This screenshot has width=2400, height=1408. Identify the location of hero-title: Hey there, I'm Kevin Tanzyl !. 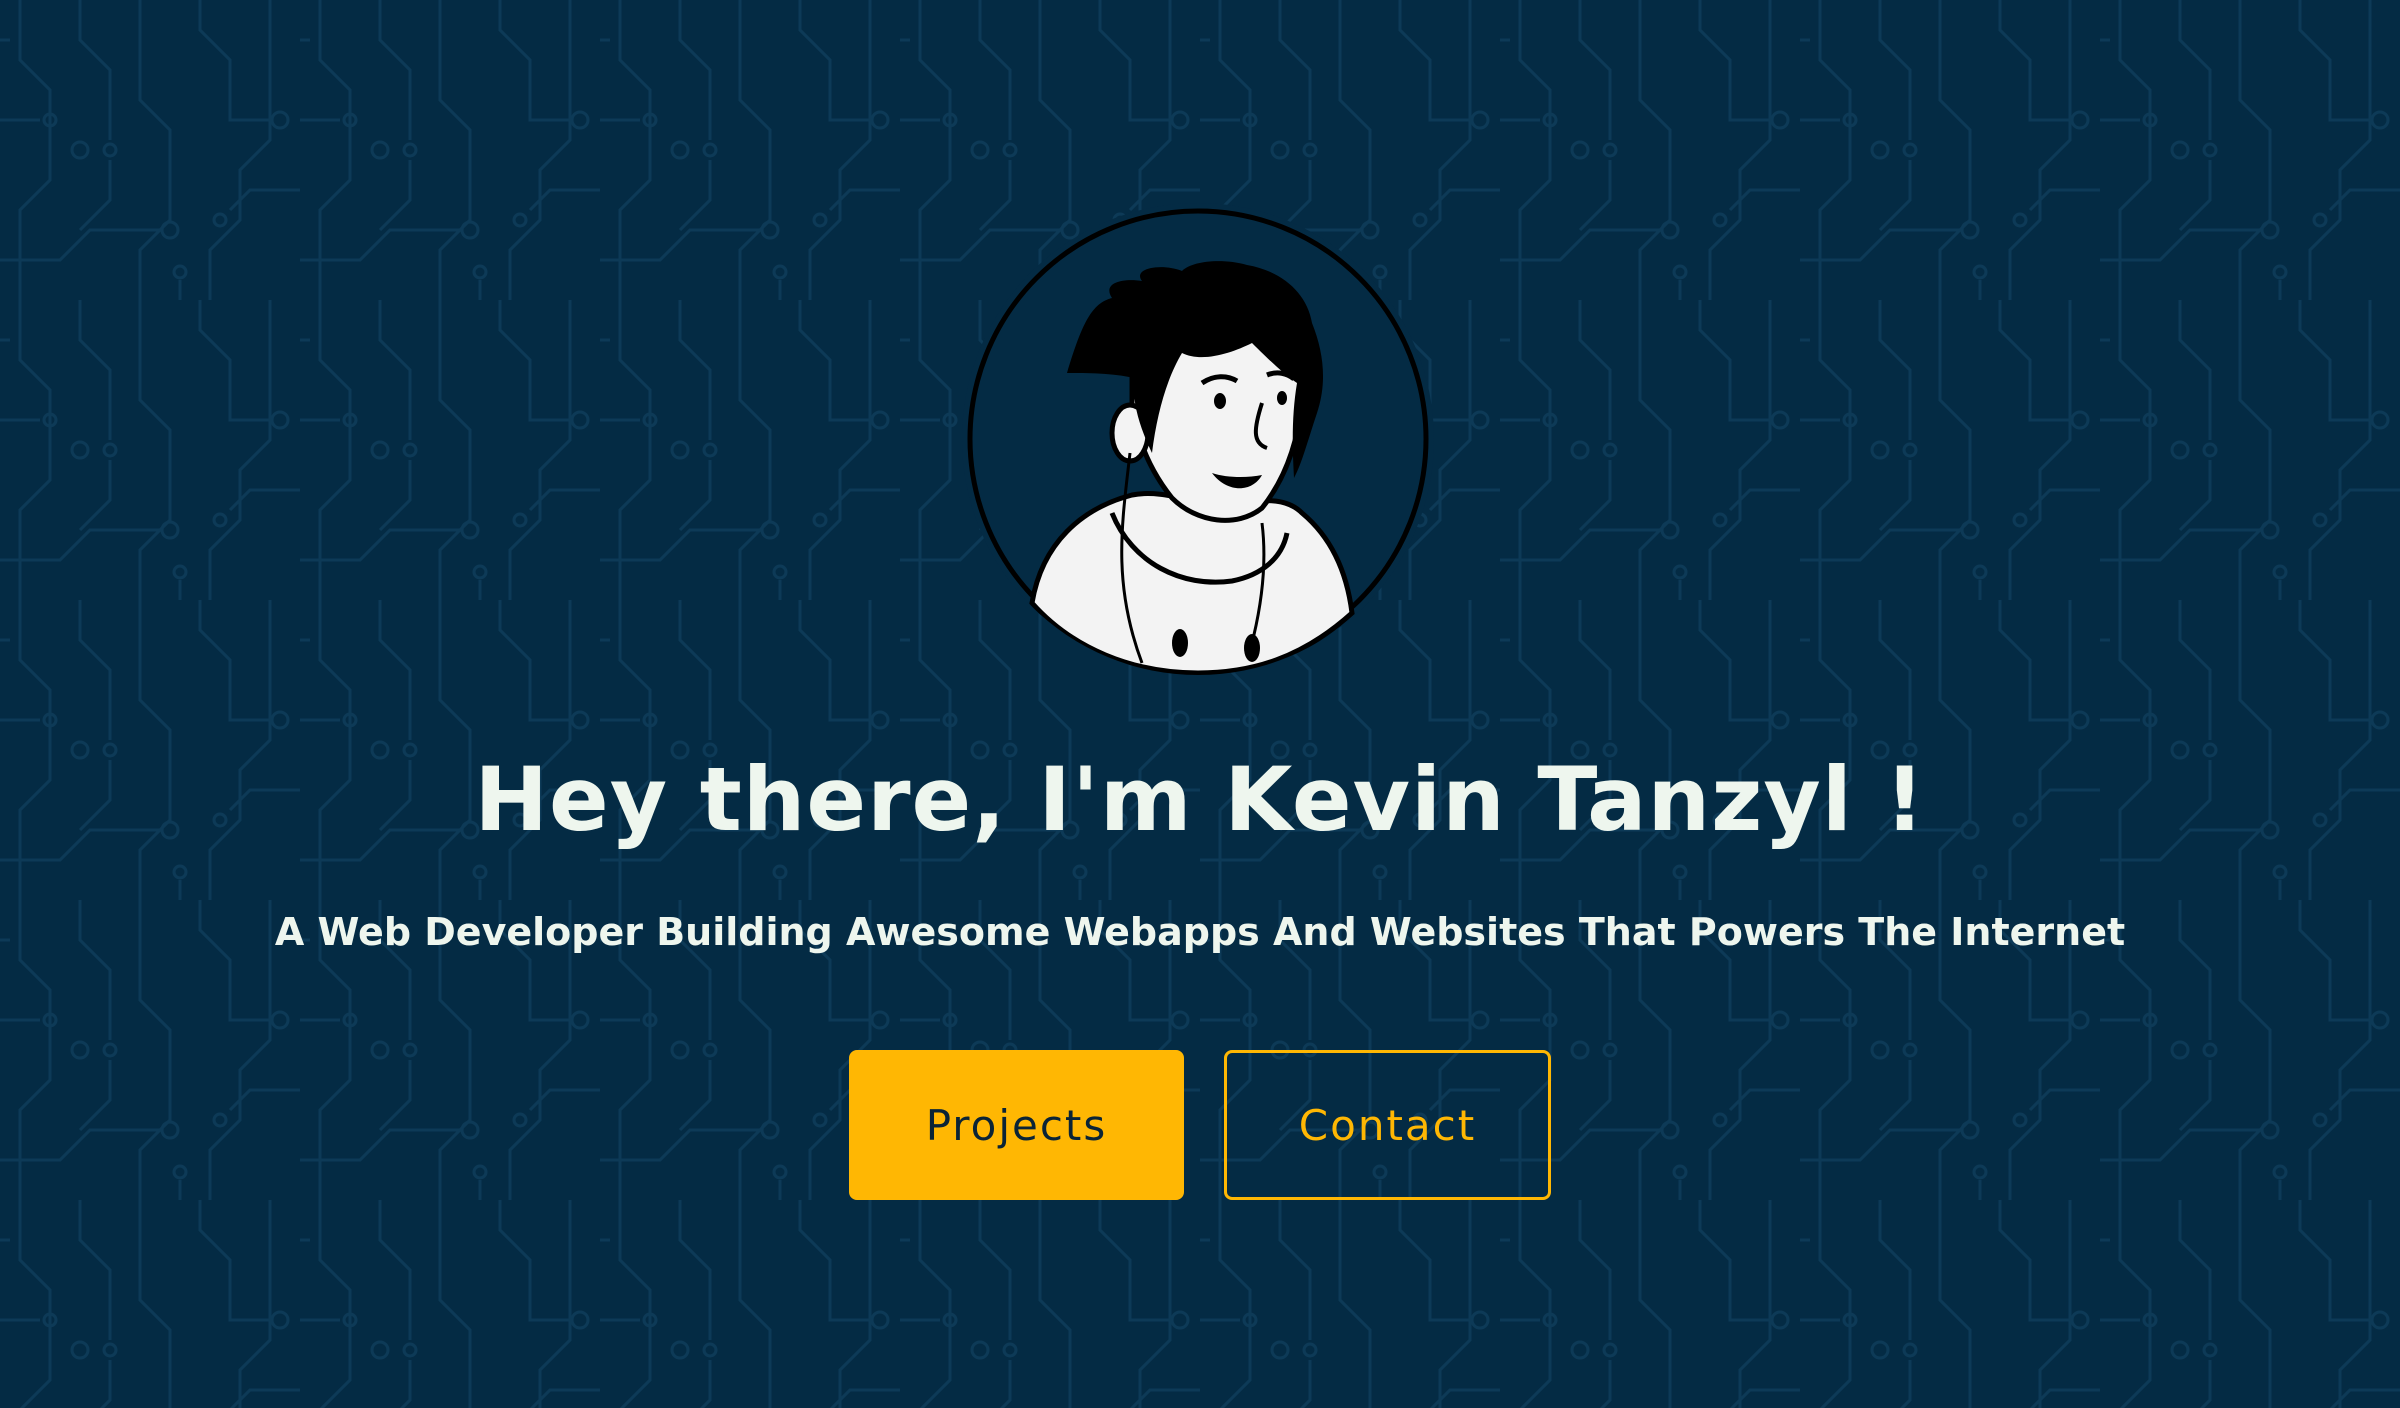
(1200, 799).